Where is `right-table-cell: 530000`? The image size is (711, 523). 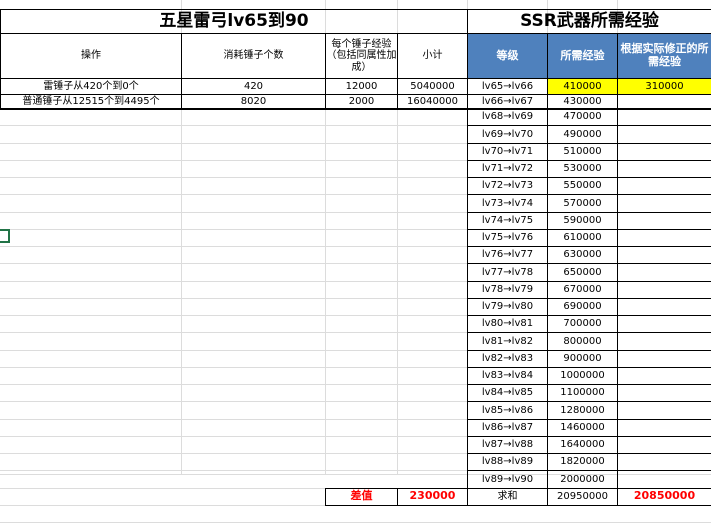
right-table-cell: 530000 is located at coordinates (582, 168).